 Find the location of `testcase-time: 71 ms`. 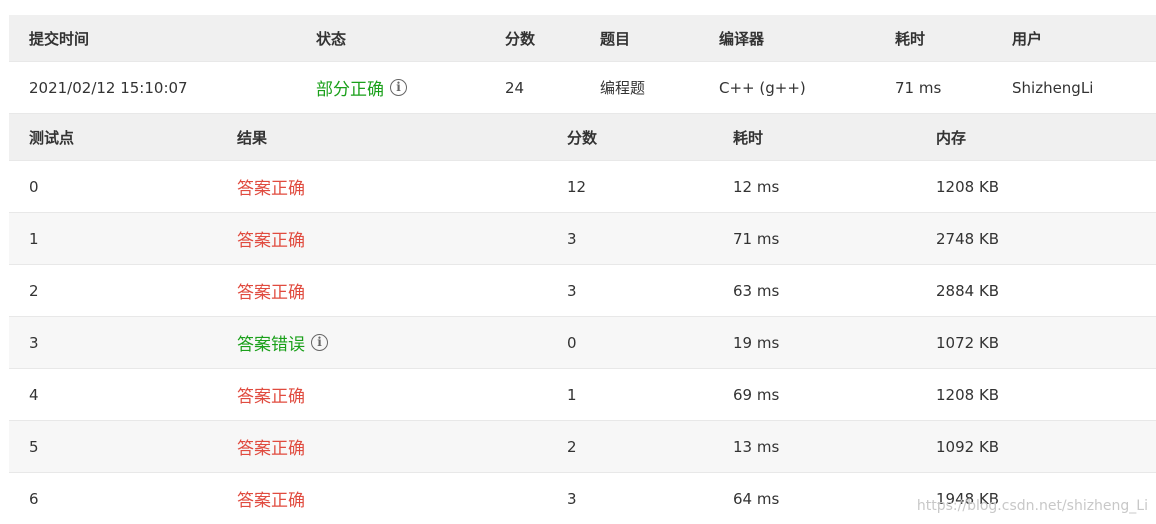

testcase-time: 71 ms is located at coordinates (756, 238).